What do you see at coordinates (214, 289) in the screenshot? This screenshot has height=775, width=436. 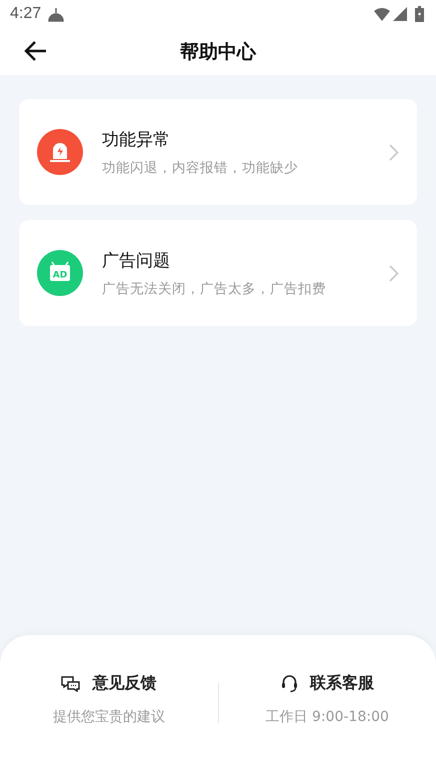 I see `topic-description: 广告无法关闭，广告太多，广告扣费` at bounding box center [214, 289].